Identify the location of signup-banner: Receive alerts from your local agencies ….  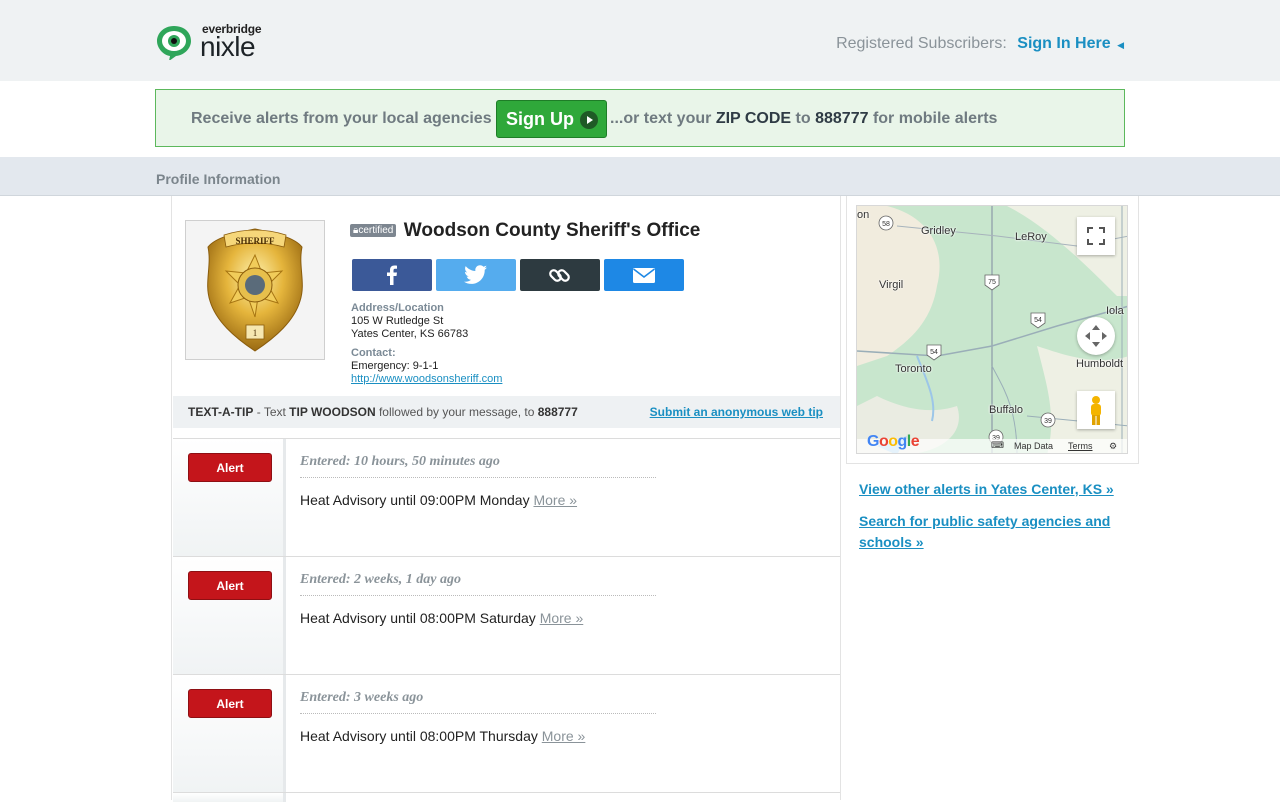
(640, 118).